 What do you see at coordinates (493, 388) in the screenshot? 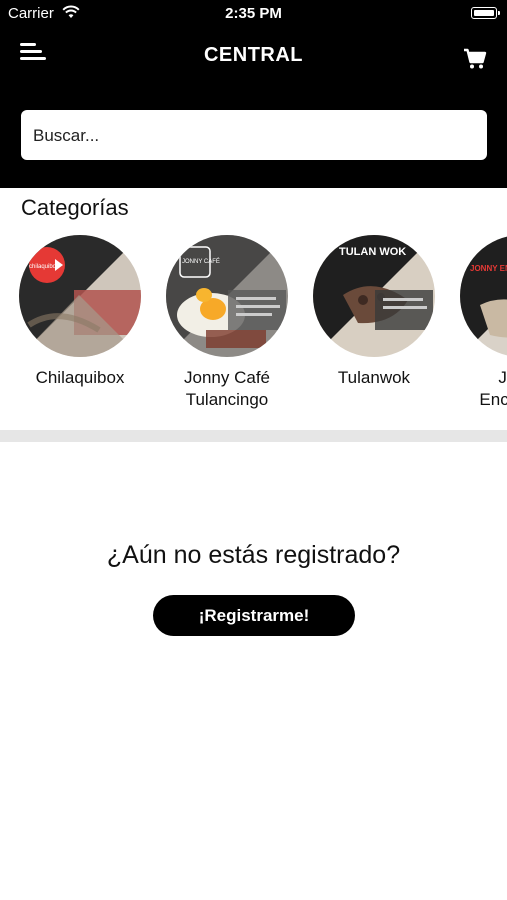
I see `category-label: Jonny Enchiladas` at bounding box center [493, 388].